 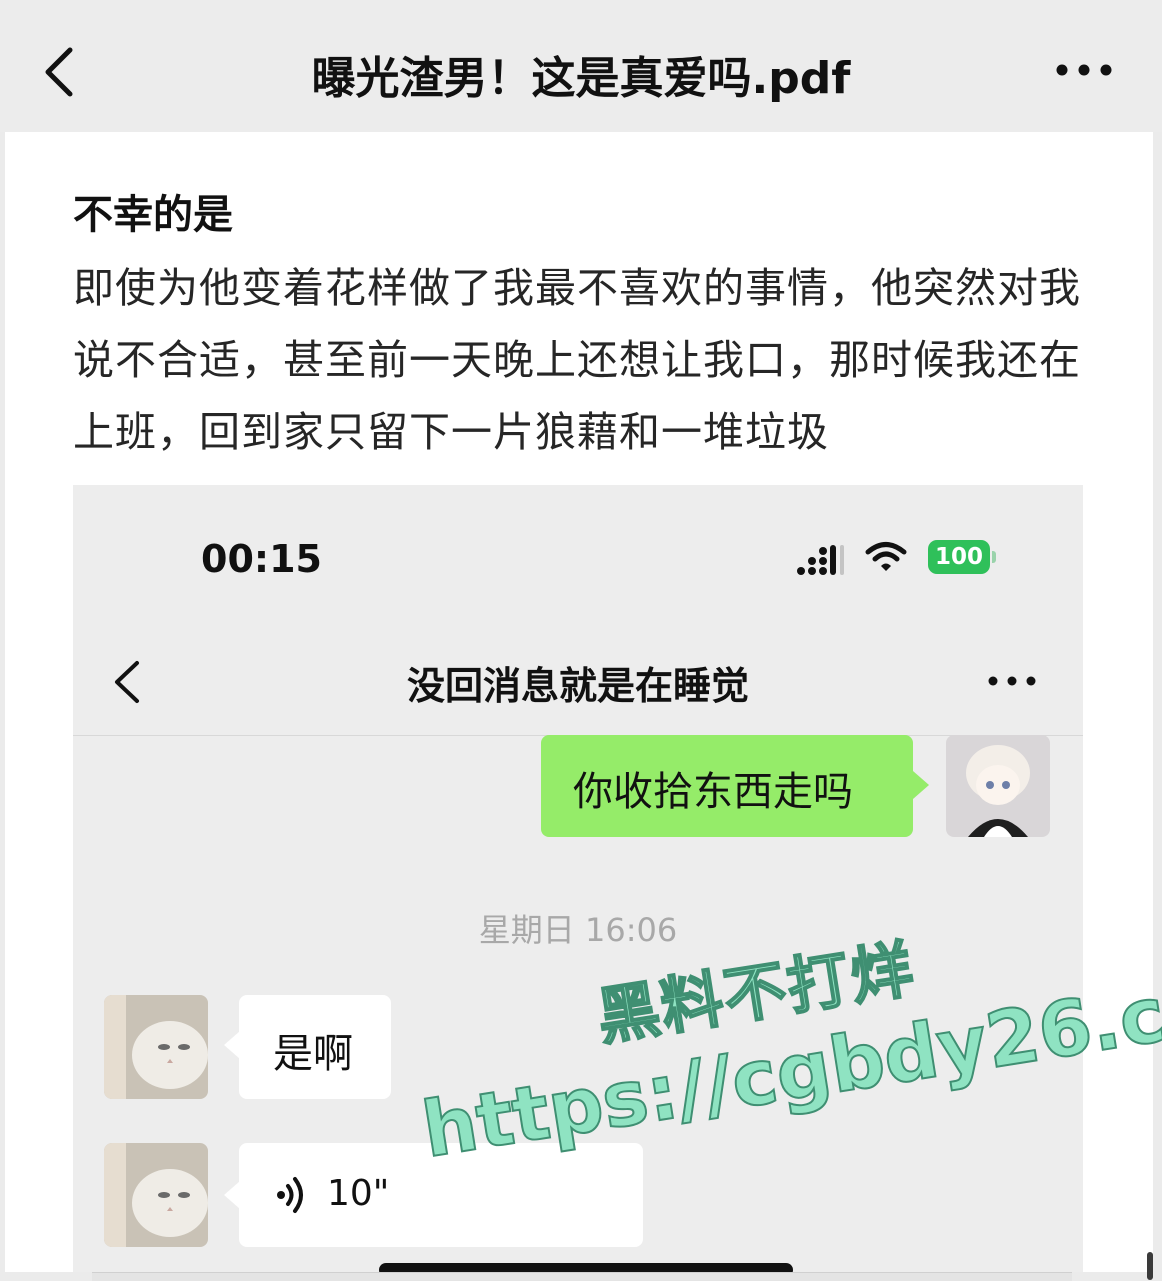 What do you see at coordinates (1012, 681) in the screenshot?
I see `chat-more-icon` at bounding box center [1012, 681].